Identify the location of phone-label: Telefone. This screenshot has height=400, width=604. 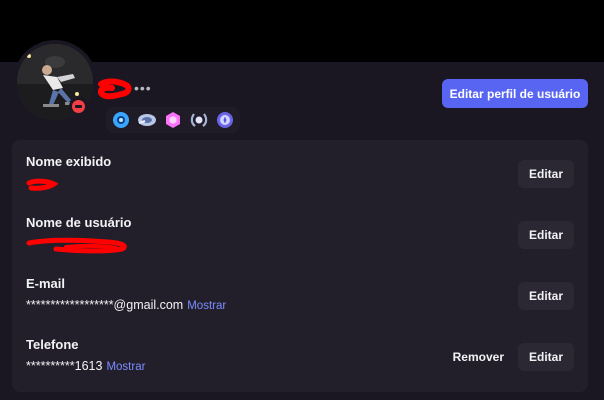
(52, 344).